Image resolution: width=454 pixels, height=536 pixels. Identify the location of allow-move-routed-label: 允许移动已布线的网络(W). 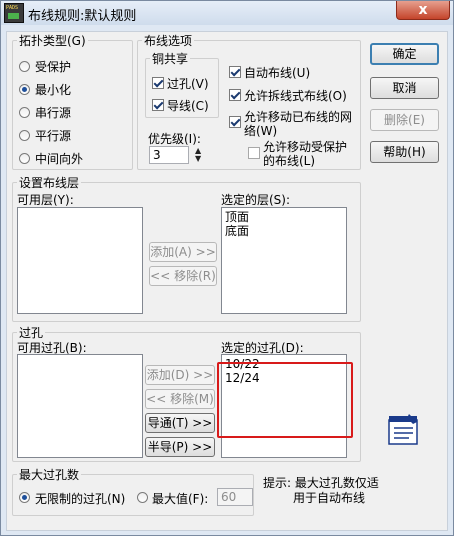
(299, 124).